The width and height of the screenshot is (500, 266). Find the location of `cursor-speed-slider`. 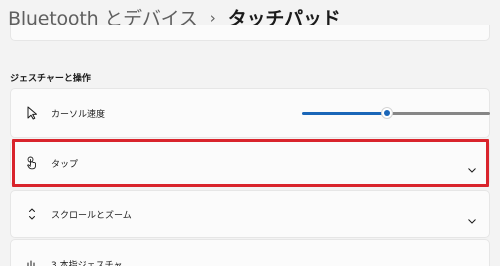

cursor-speed-slider is located at coordinates (396, 113).